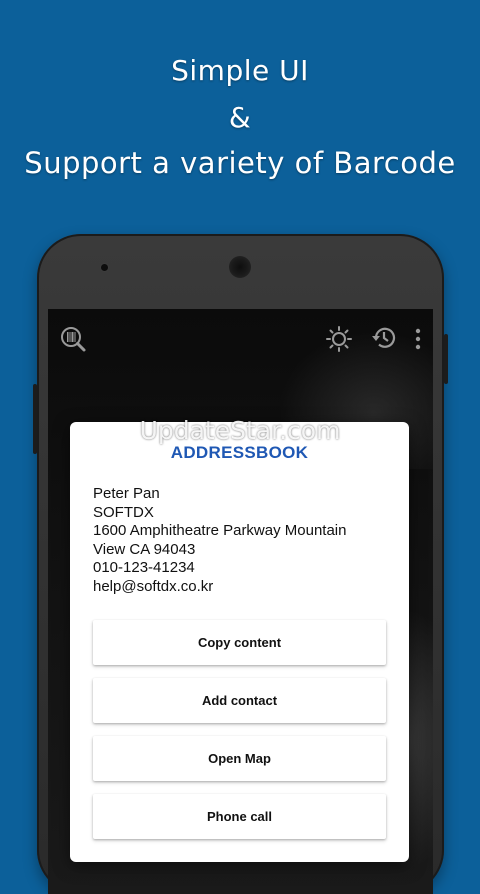 Image resolution: width=480 pixels, height=894 pixels. Describe the element at coordinates (384, 338) in the screenshot. I see `history-icon` at that location.